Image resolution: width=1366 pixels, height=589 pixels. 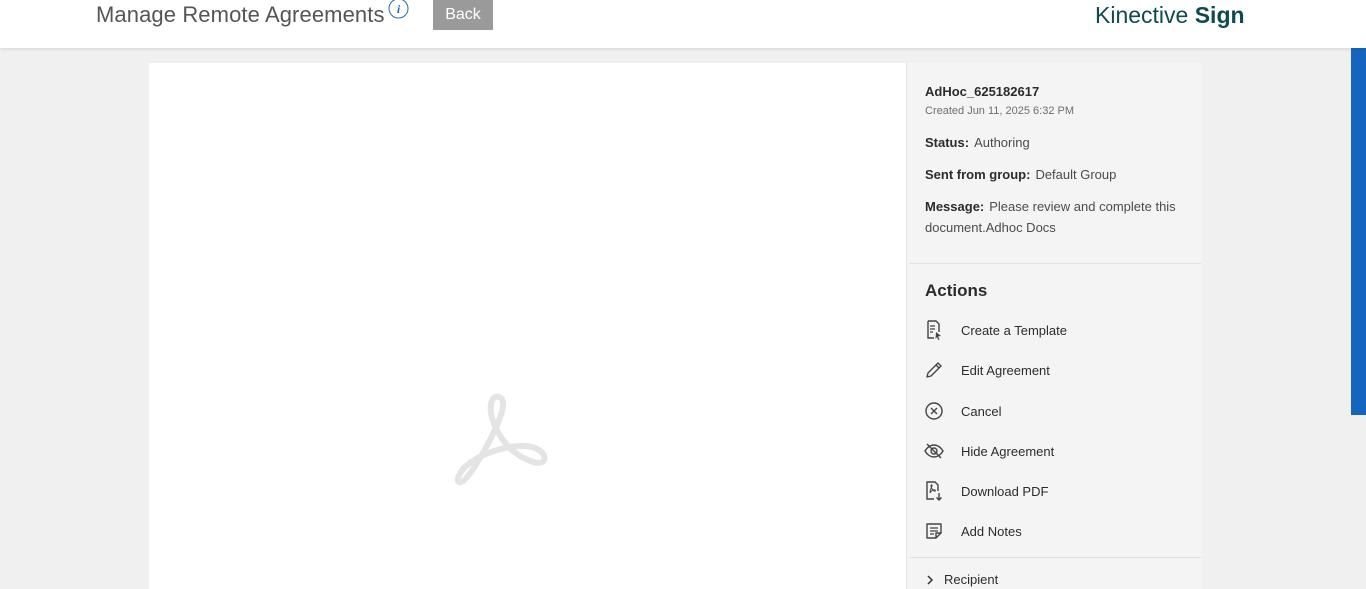 What do you see at coordinates (982, 91) in the screenshot?
I see `agreement-name: AdHoc_625182617` at bounding box center [982, 91].